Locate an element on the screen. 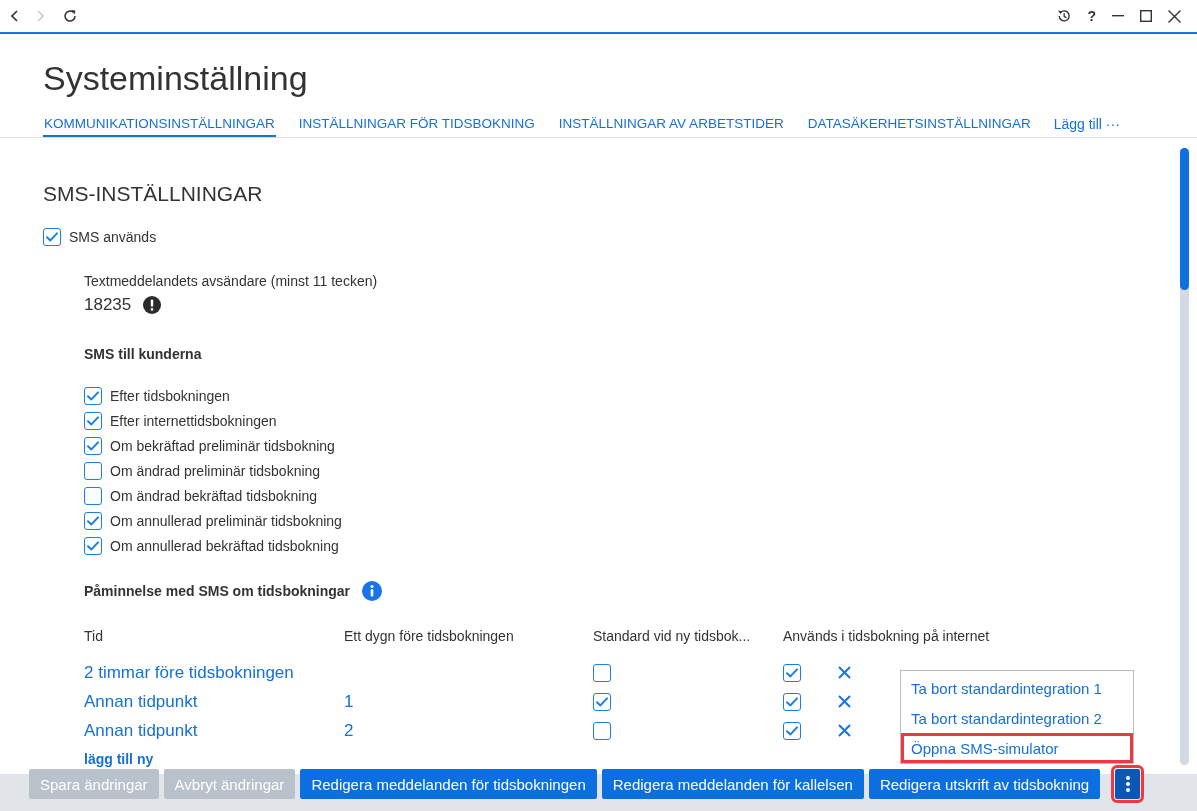  footer-button: Redigera meddelanden för kallelsen is located at coordinates (732, 784).